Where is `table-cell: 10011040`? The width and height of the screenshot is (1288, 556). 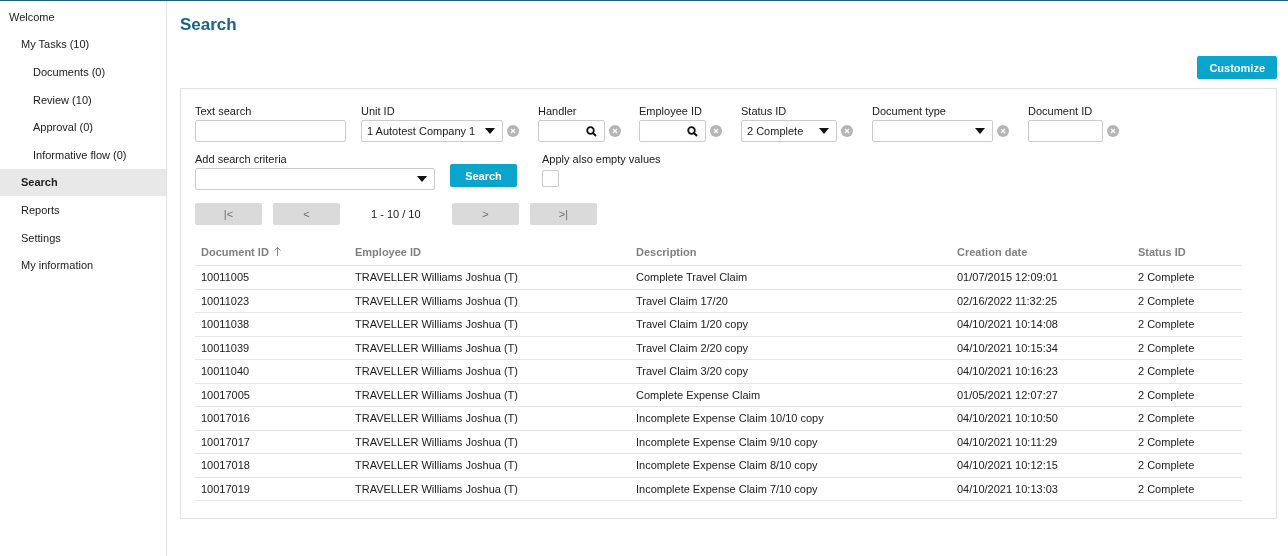 table-cell: 10011040 is located at coordinates (272, 371).